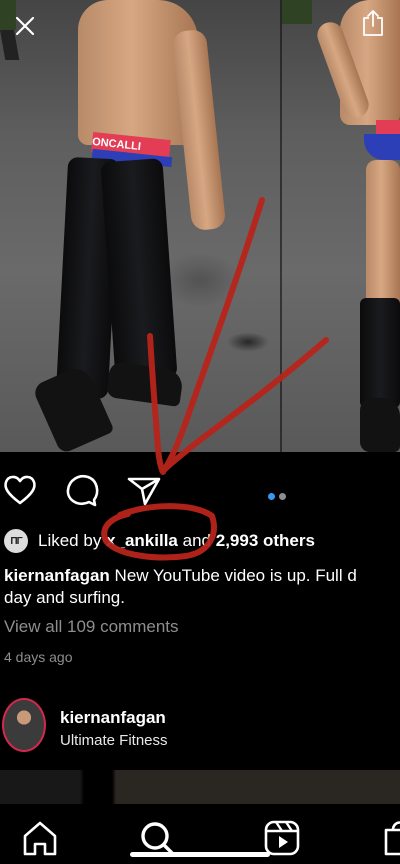 The width and height of the screenshot is (400, 864). I want to click on likes-line: ΠΓ Liked by x_ankilla and 2,993 others, so click(159, 541).